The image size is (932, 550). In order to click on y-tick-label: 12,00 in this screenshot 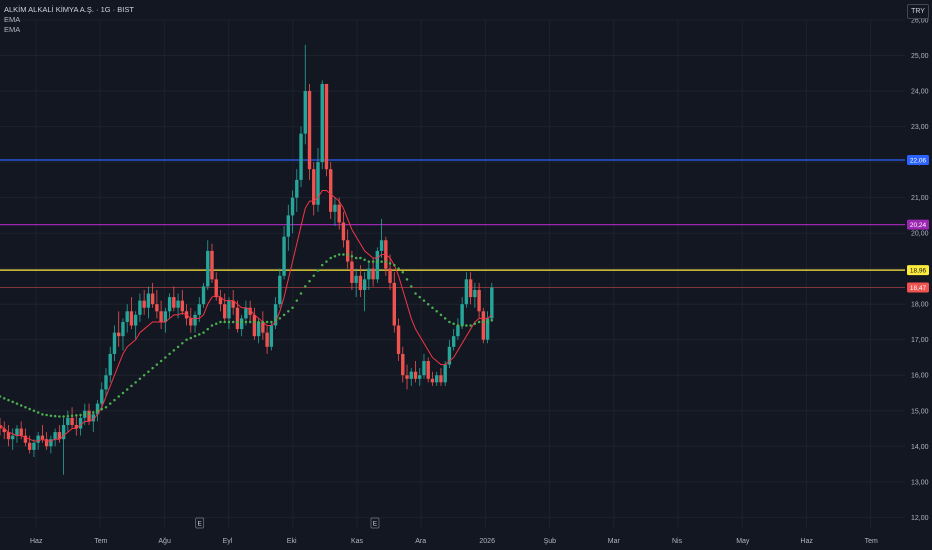, I will do `click(920, 518)`.